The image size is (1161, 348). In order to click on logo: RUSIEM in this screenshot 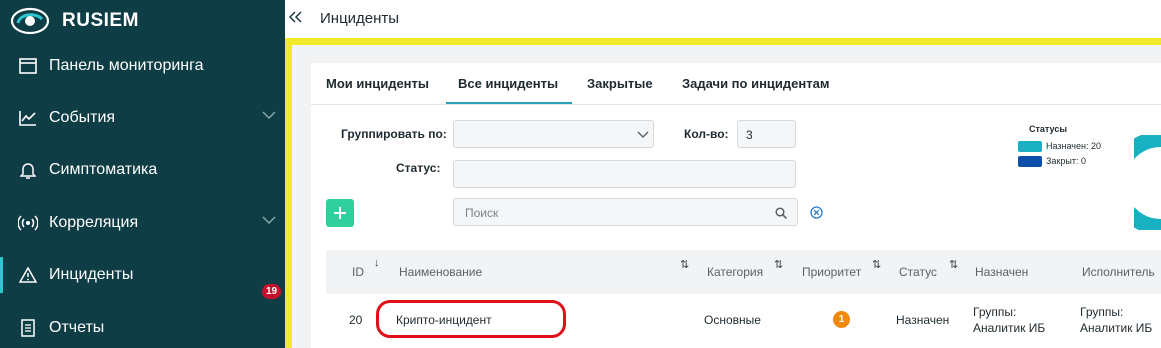, I will do `click(74, 21)`.